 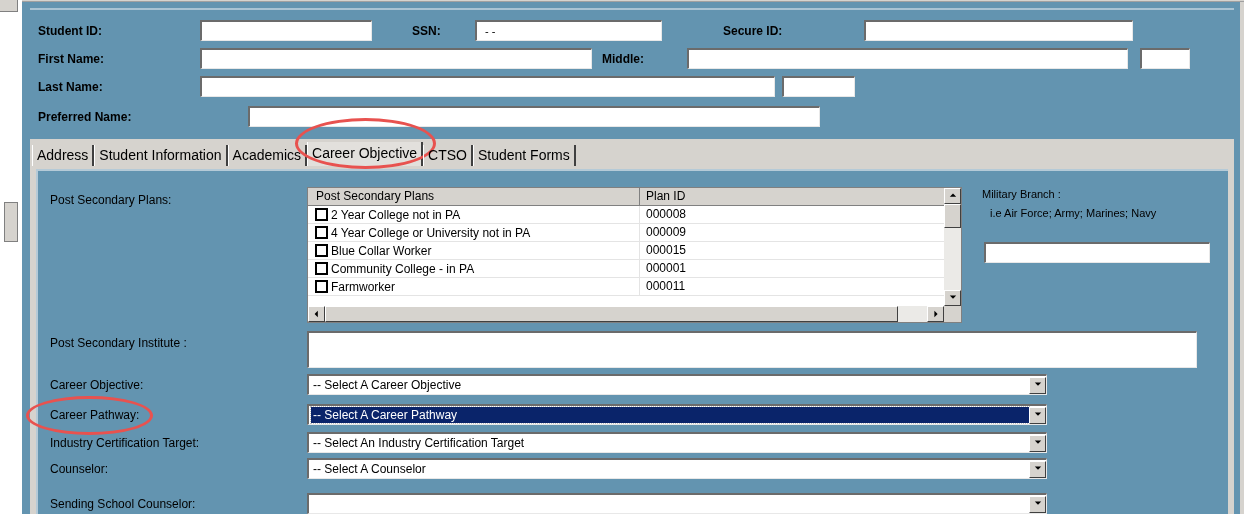 I want to click on table-cell-text: 2 Year College not in PA, so click(x=396, y=215).